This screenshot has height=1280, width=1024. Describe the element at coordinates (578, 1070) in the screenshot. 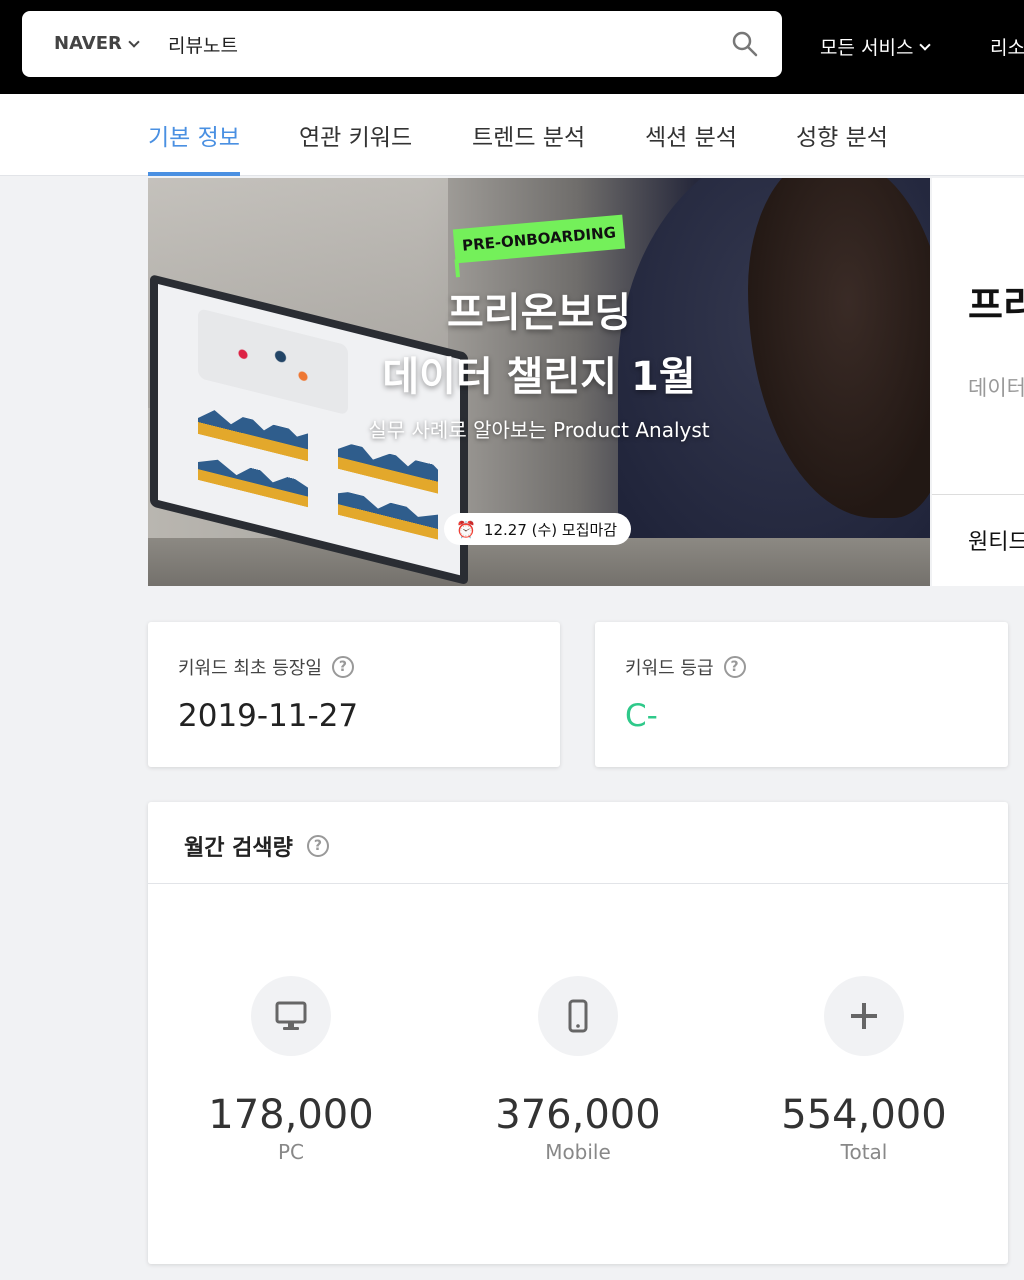

I see `stat-mobile: 376,000 Mobile` at that location.